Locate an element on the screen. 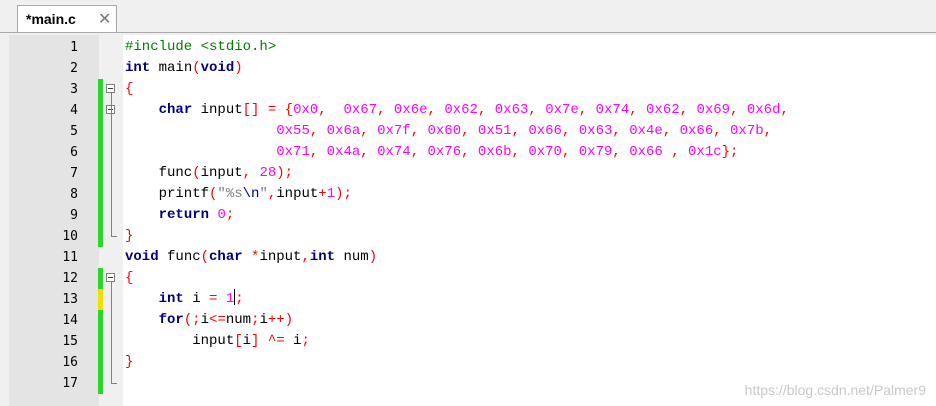 This screenshot has height=406, width=936. code-text: #include <stdio.h> is located at coordinates (200, 47).